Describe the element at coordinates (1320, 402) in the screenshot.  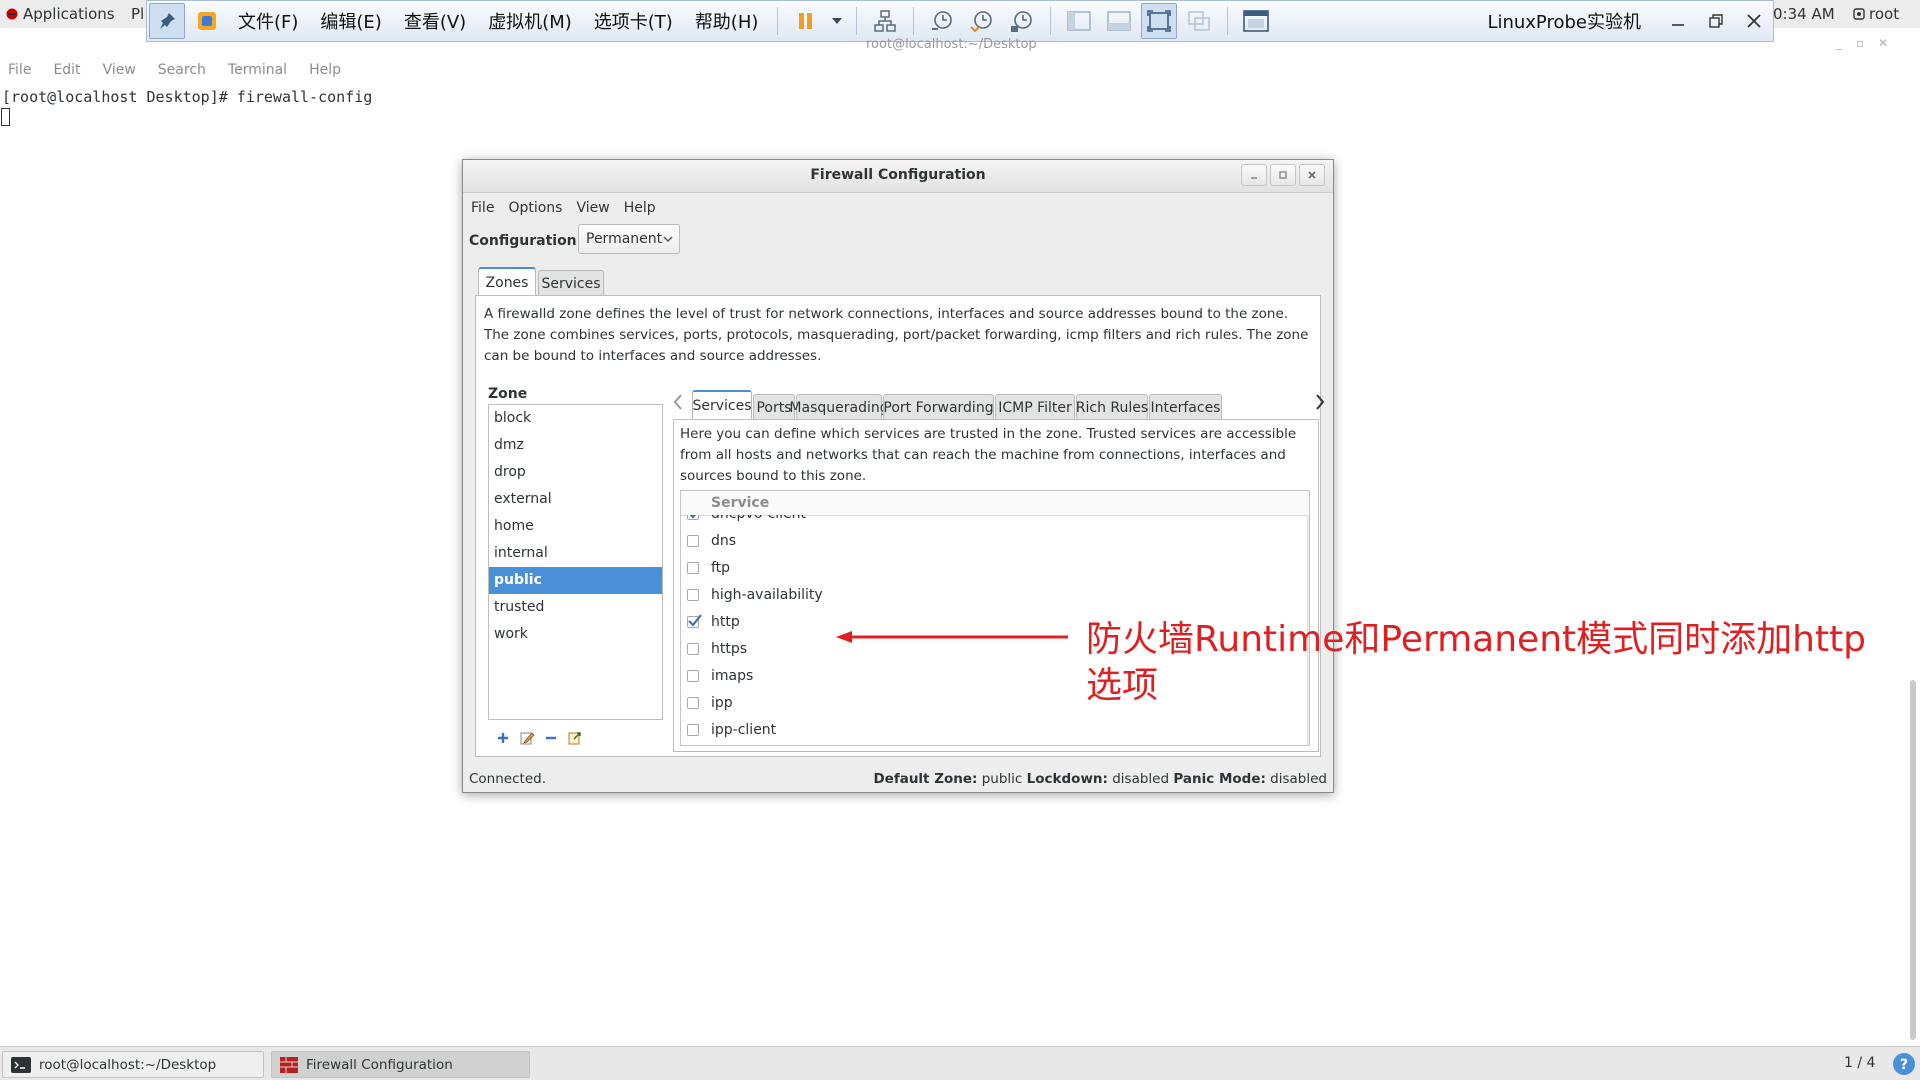
I see `inner-tabs-scroll-right-icon` at that location.